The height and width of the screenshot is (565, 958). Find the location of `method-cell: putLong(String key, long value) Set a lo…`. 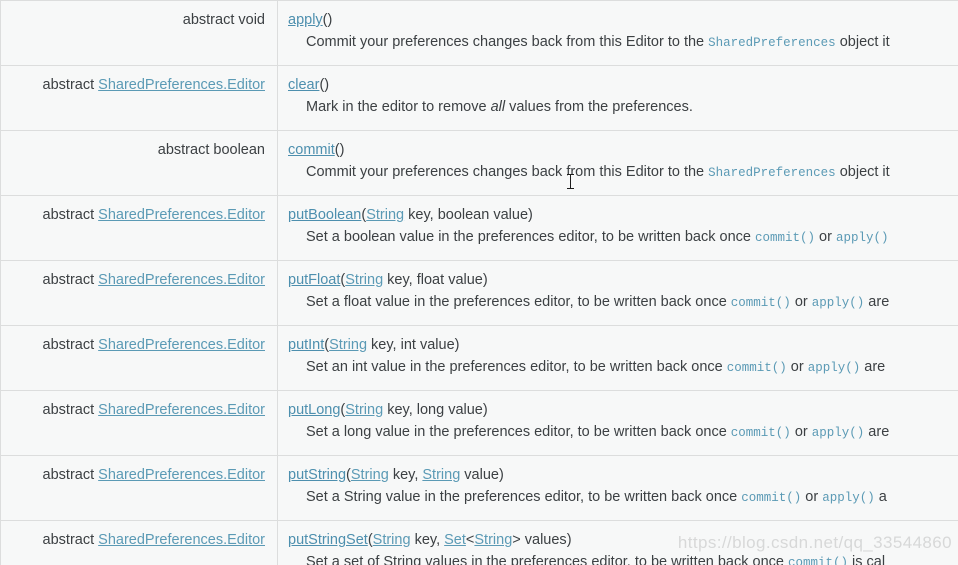

method-cell: putLong(String key, long value) Set a lo… is located at coordinates (617, 423).